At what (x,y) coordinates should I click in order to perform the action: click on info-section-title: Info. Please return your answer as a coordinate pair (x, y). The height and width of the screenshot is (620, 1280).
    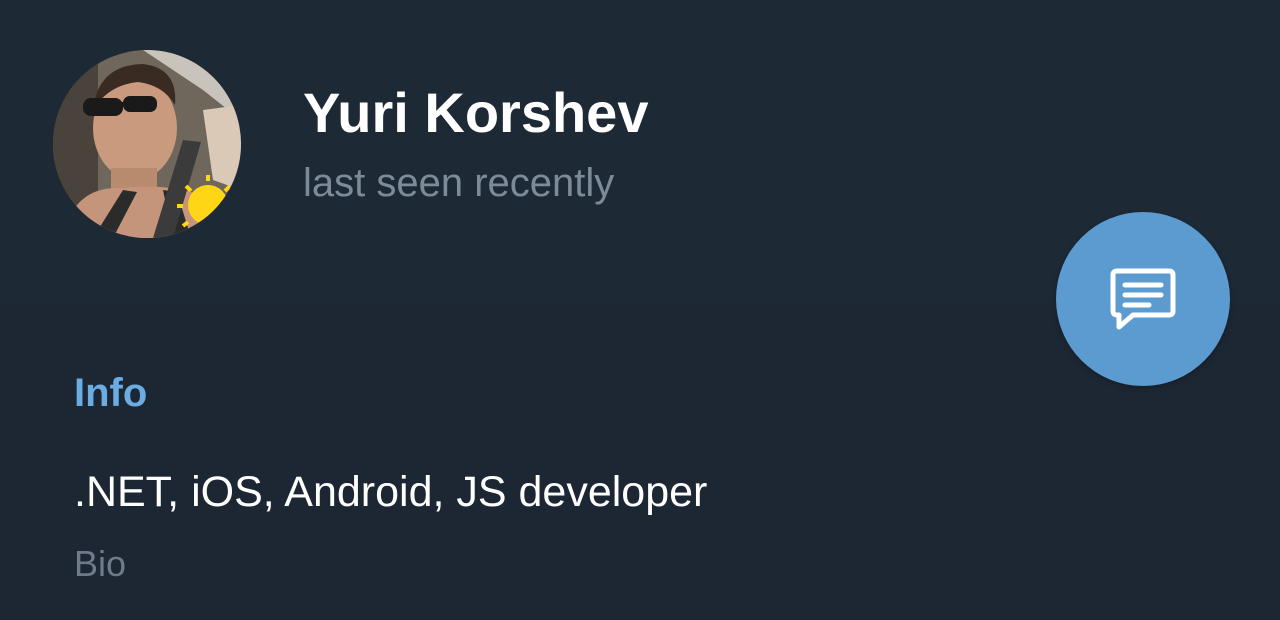
    Looking at the image, I should click on (111, 393).